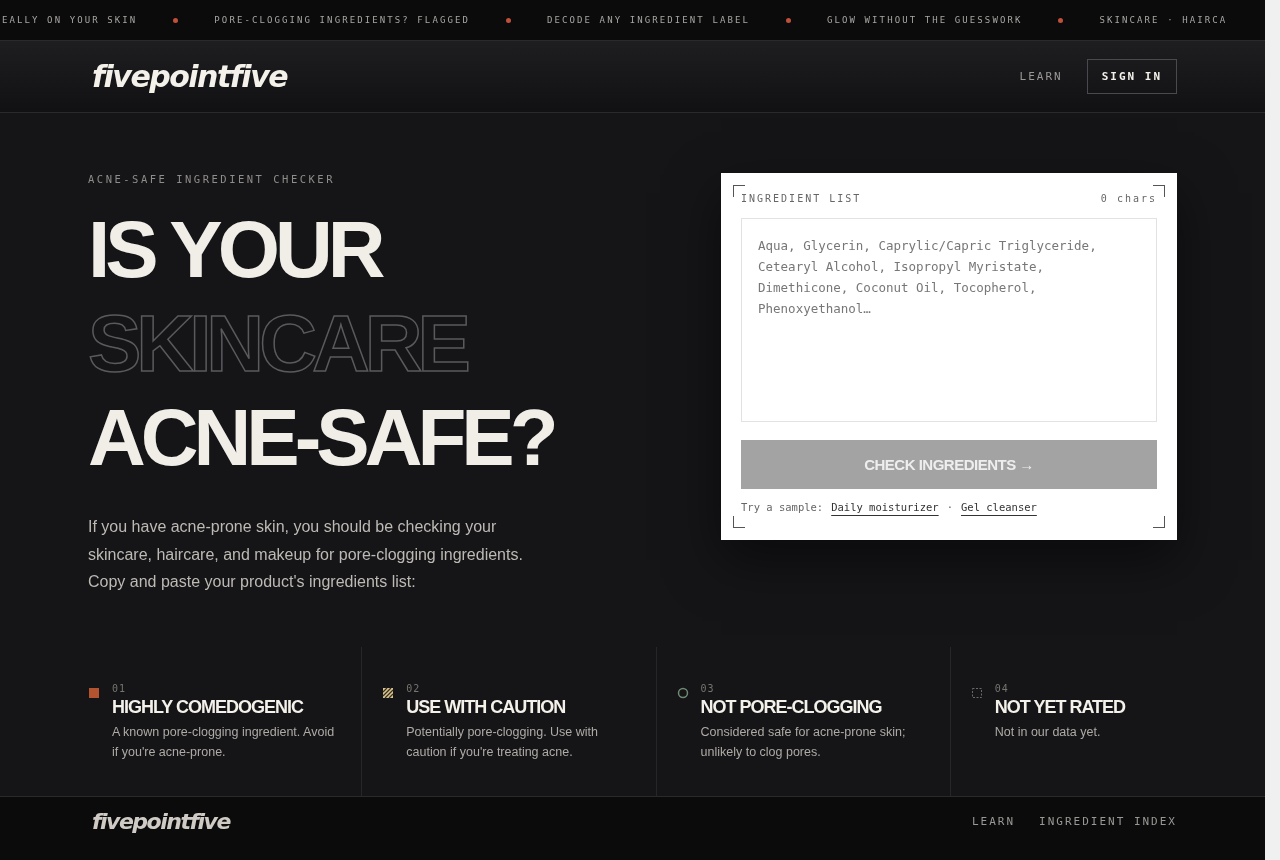 This screenshot has width=1280, height=860. Describe the element at coordinates (803, 742) in the screenshot. I see `legend-description: Considered safe for acne-prone skin; unlikely to clog pores.` at that location.